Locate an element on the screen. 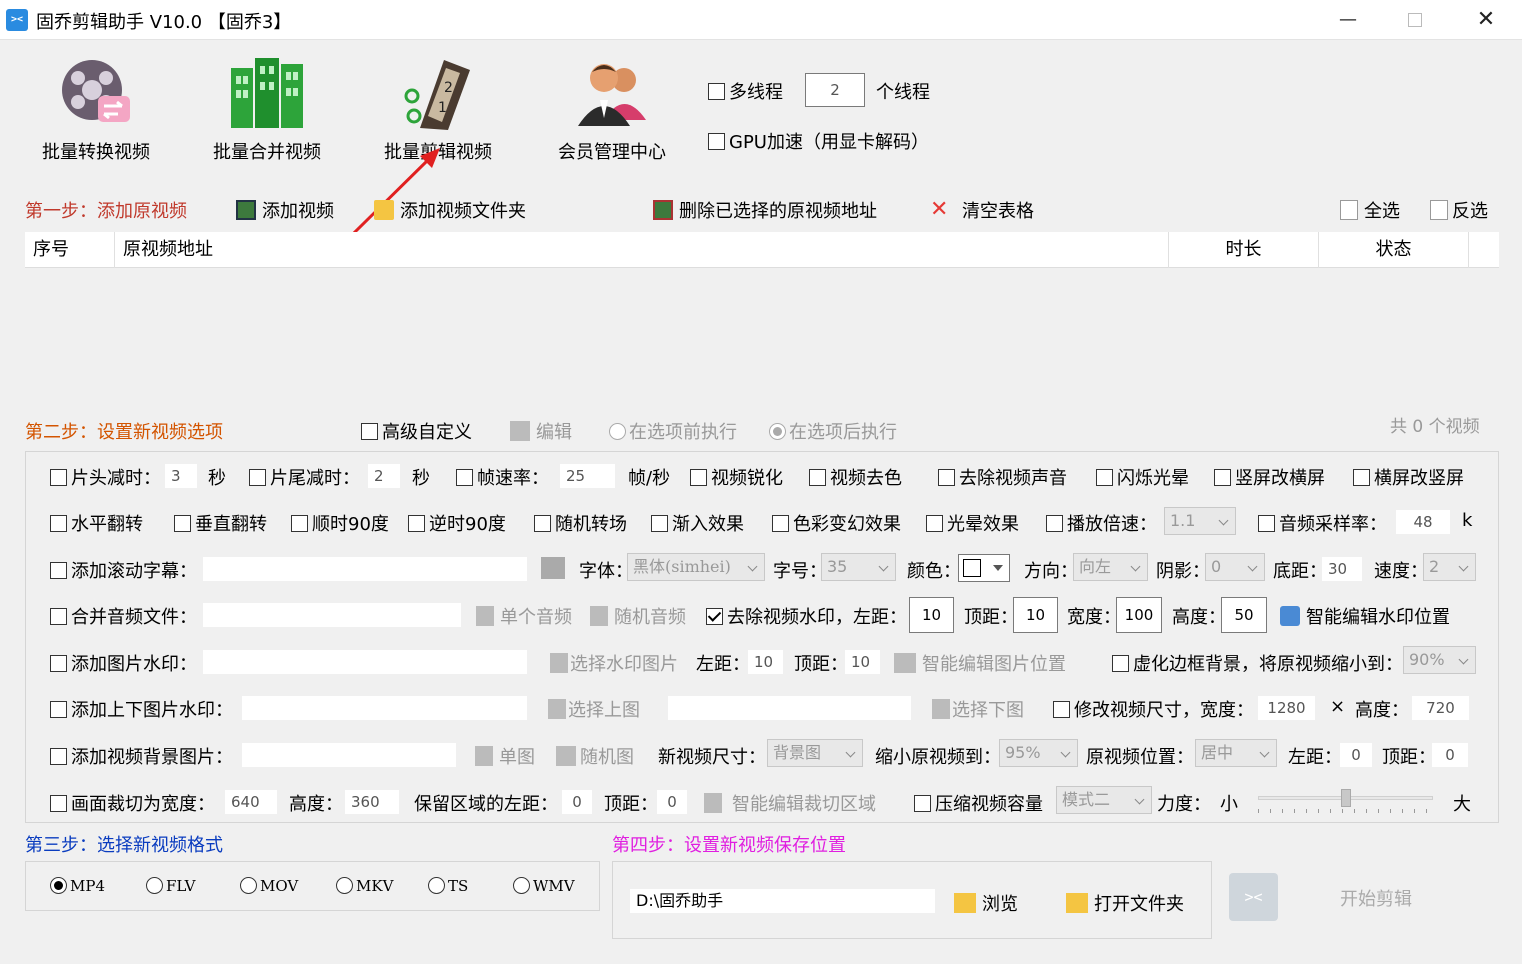  font-size-select: 35 is located at coordinates (858, 567).